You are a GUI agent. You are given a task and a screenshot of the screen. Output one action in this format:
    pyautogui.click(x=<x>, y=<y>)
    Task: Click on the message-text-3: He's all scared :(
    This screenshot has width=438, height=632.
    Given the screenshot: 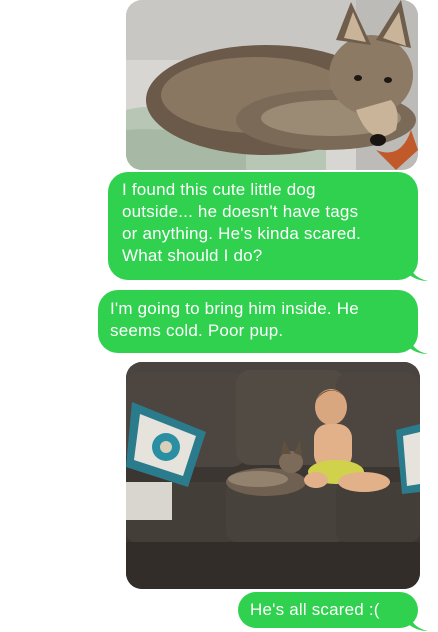 What is the action you would take?
    pyautogui.click(x=315, y=609)
    